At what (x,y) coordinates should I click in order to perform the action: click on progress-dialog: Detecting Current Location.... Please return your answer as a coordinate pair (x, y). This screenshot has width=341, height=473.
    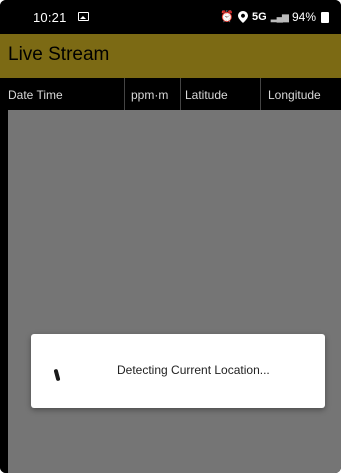
    Looking at the image, I should click on (178, 371).